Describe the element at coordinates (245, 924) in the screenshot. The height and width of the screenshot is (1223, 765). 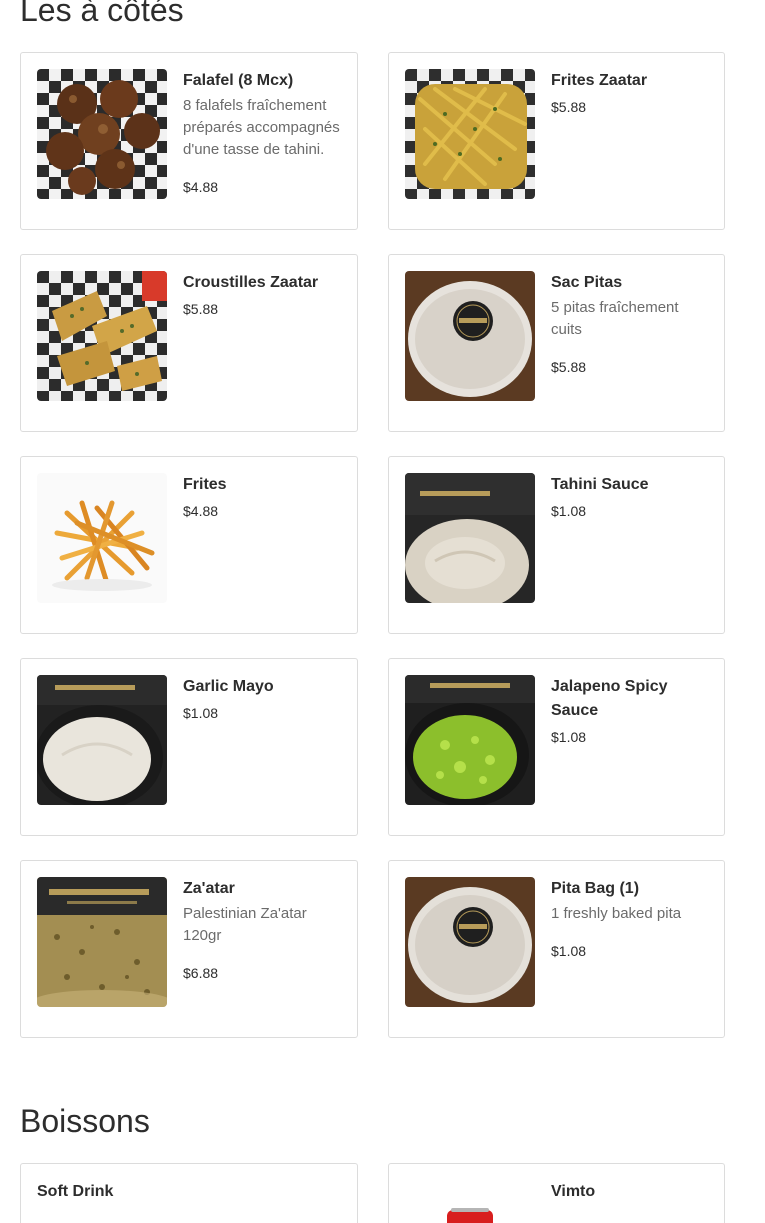
I see `menu-item-description: Palestinian Za'atar 120gr` at that location.